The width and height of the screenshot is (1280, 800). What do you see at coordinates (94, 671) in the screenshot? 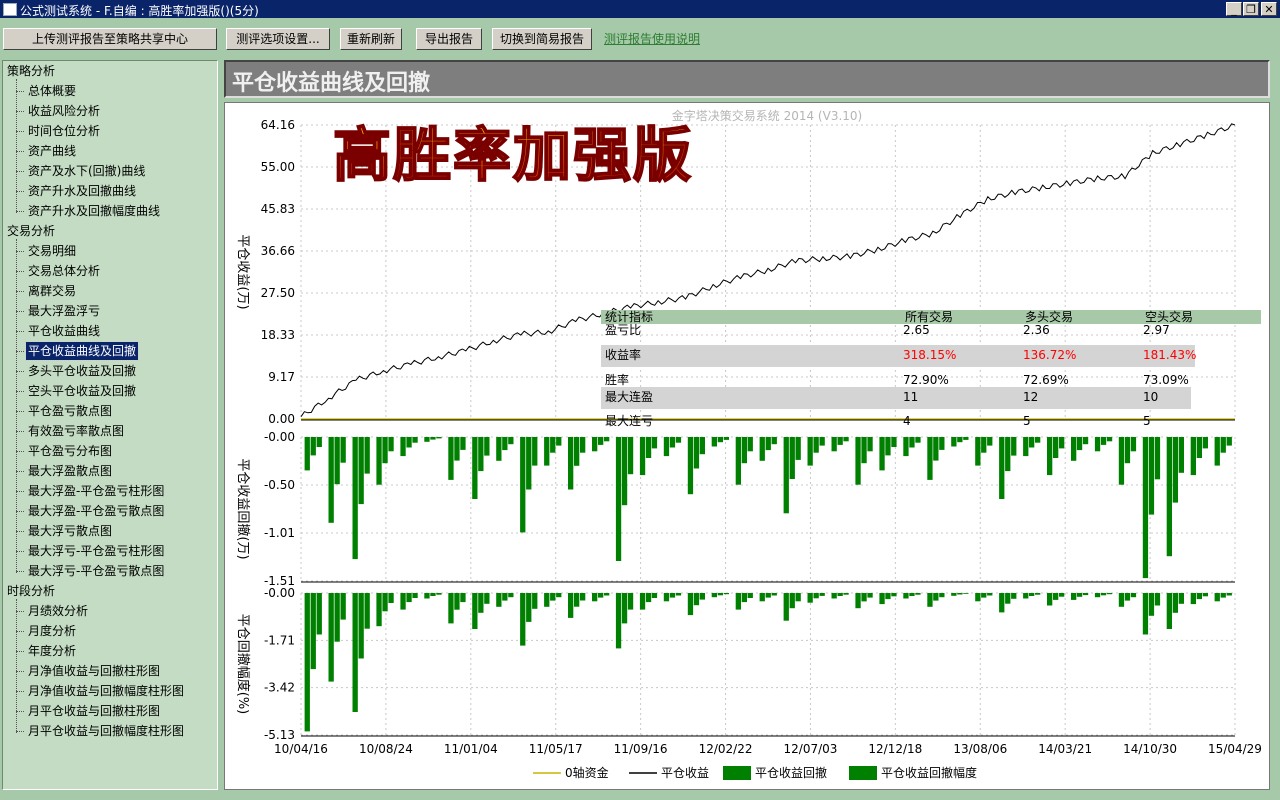
I see `sidebar-item: 月净值收益与回撤柱形图` at bounding box center [94, 671].